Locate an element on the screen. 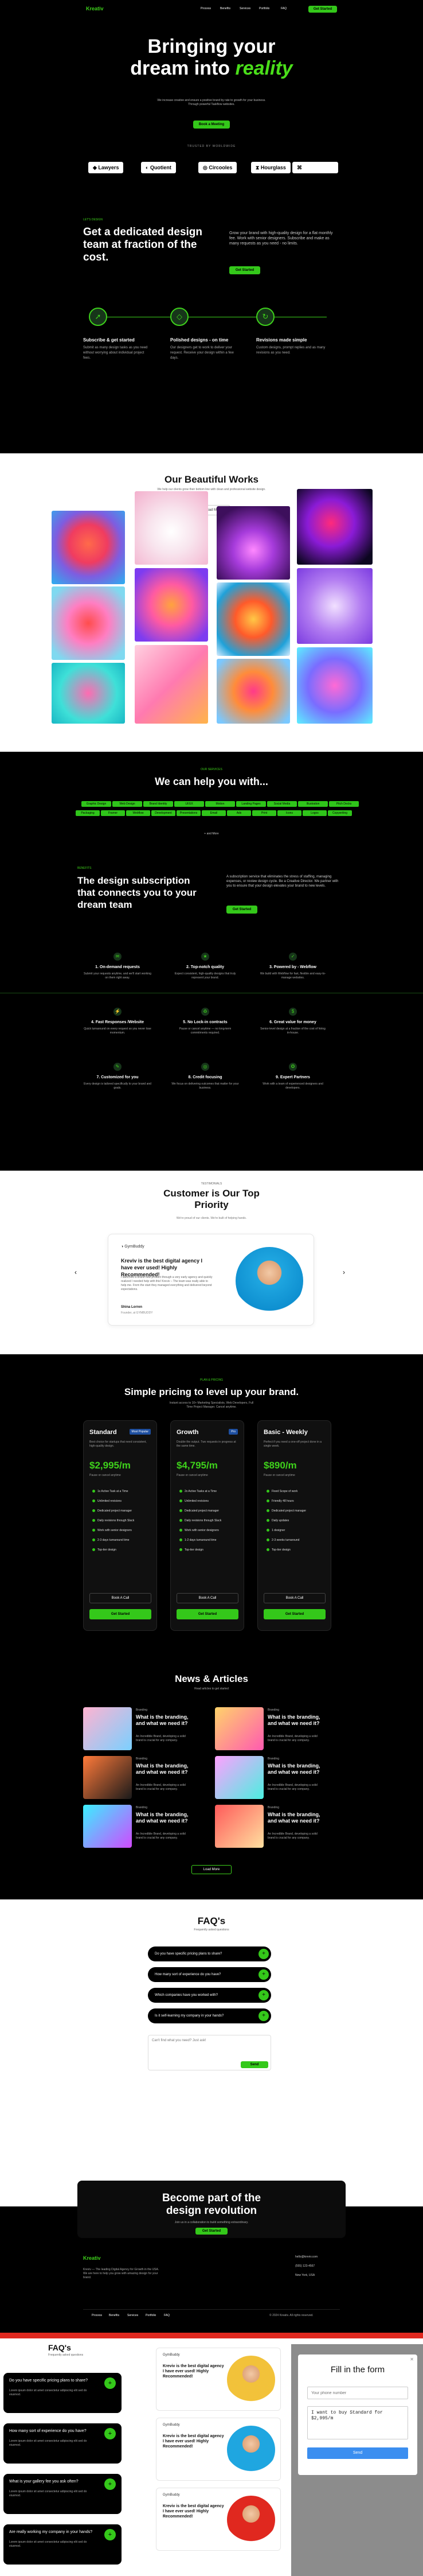 This screenshot has width=423, height=2576. footer-link-benefits: Benefits is located at coordinates (114, 2315).